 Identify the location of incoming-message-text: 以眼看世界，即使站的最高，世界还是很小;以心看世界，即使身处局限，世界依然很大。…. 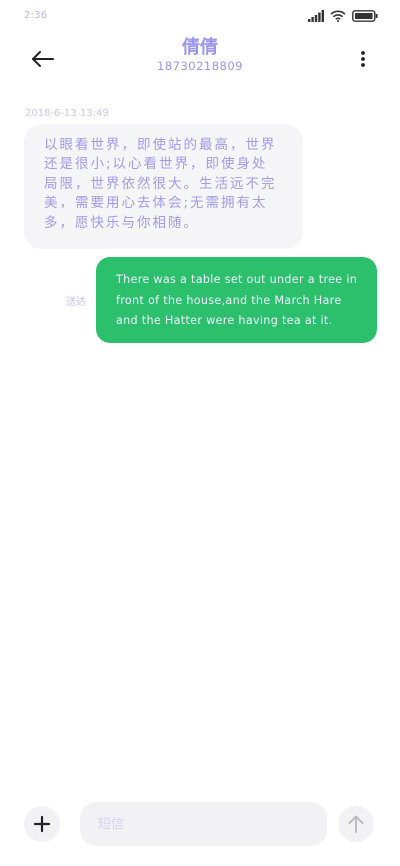
(160, 184).